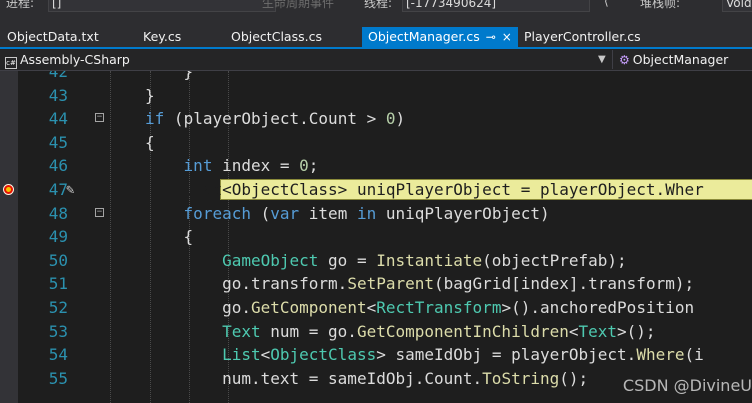 This screenshot has width=752, height=403. I want to click on code-text: num.text = sameIdObj.Count.ToString();, so click(405, 379).